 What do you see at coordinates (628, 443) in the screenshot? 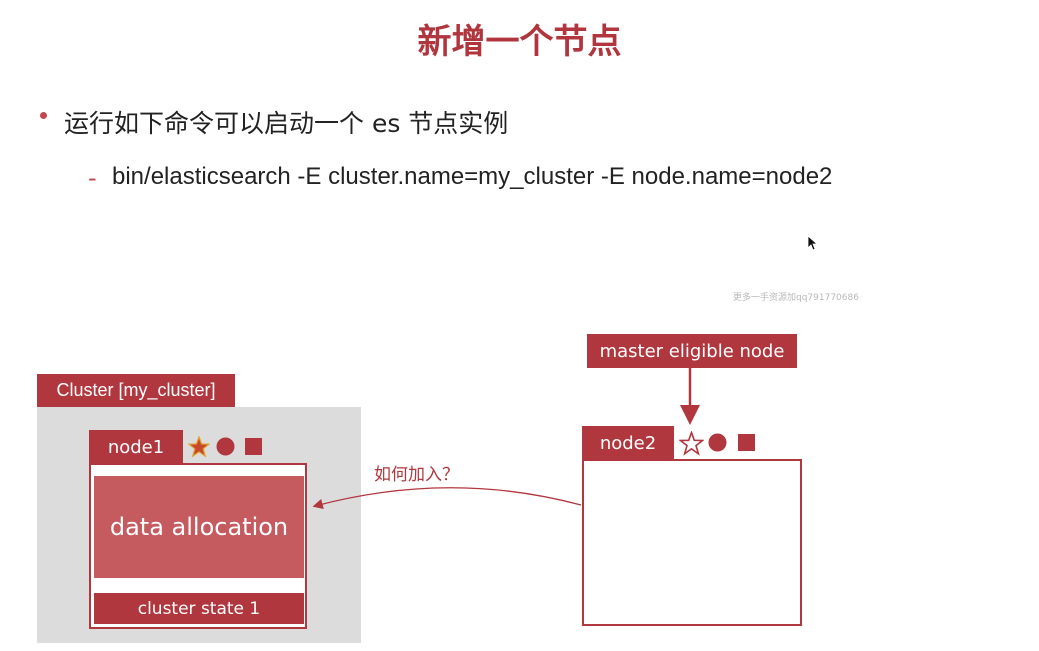
I see `node2-label: node2` at bounding box center [628, 443].